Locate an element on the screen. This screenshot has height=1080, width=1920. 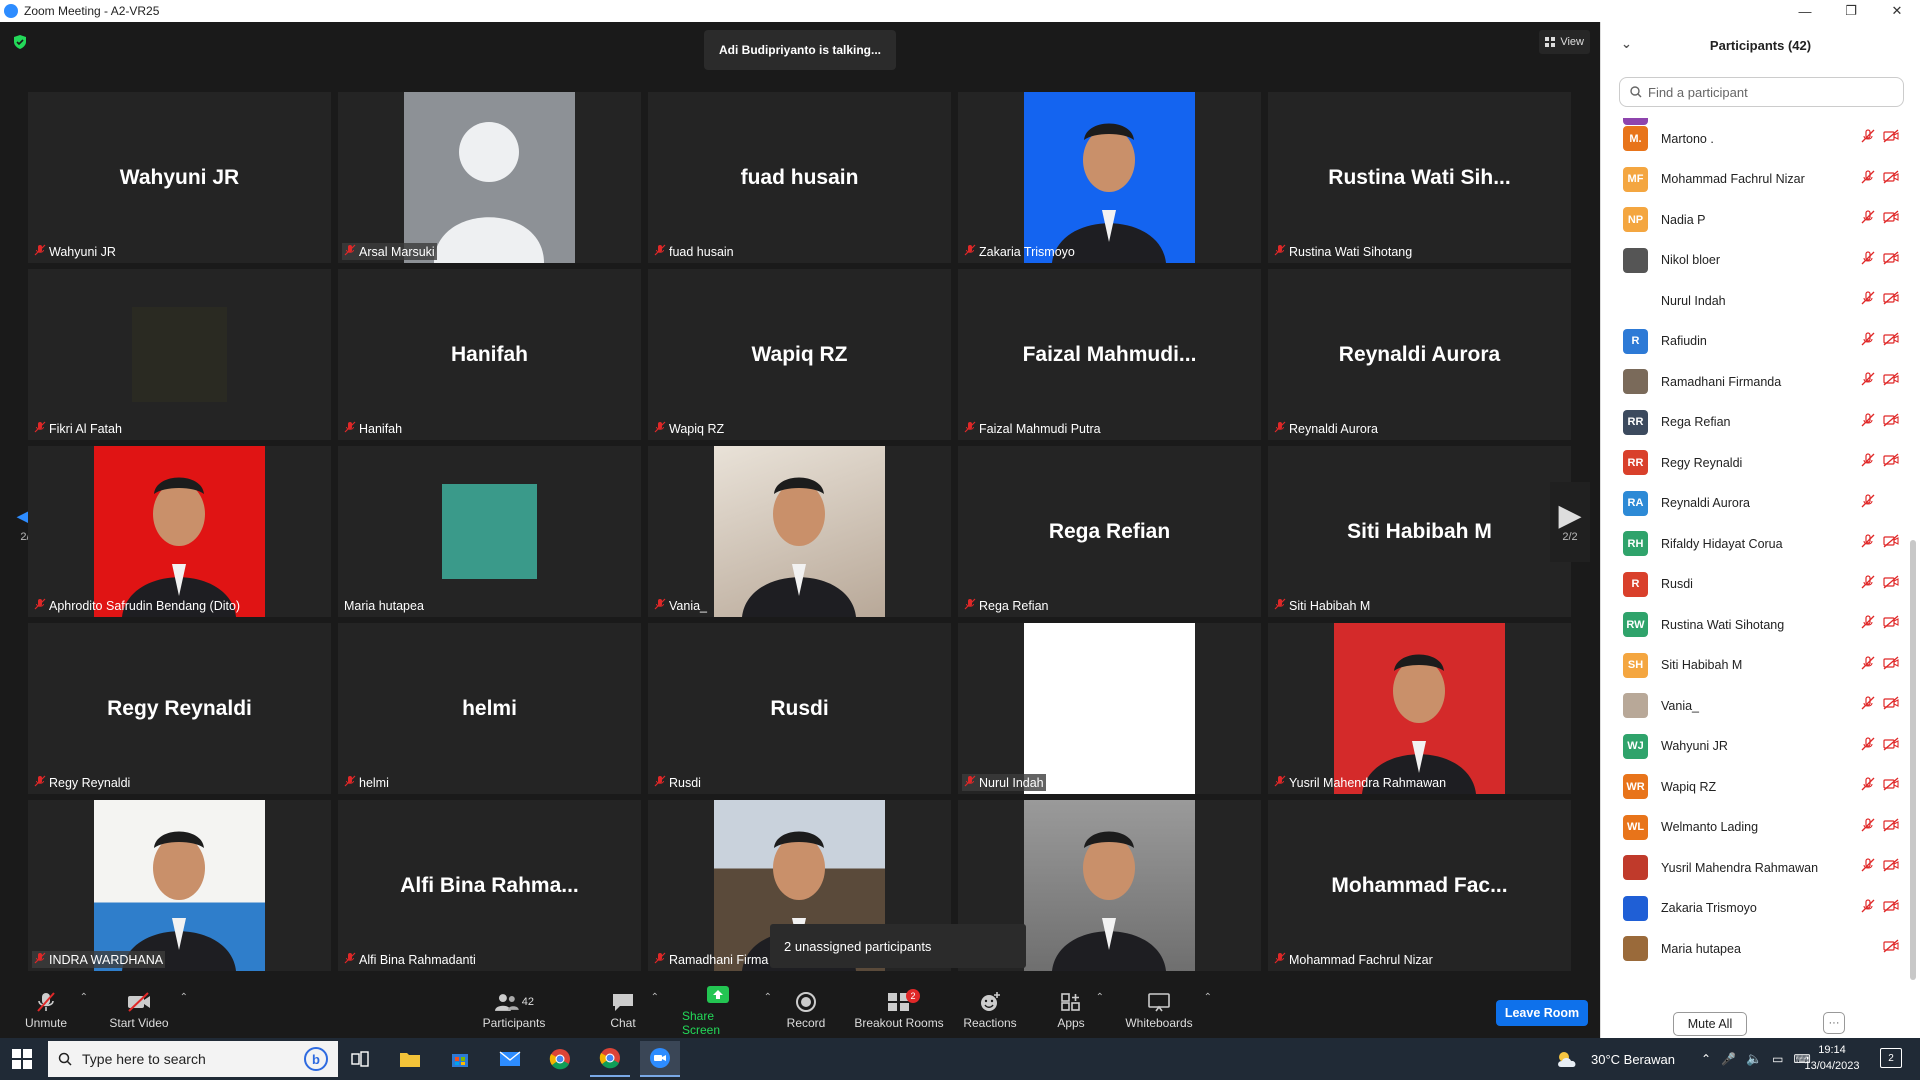
video-tile: helmi helmi is located at coordinates (489, 708).